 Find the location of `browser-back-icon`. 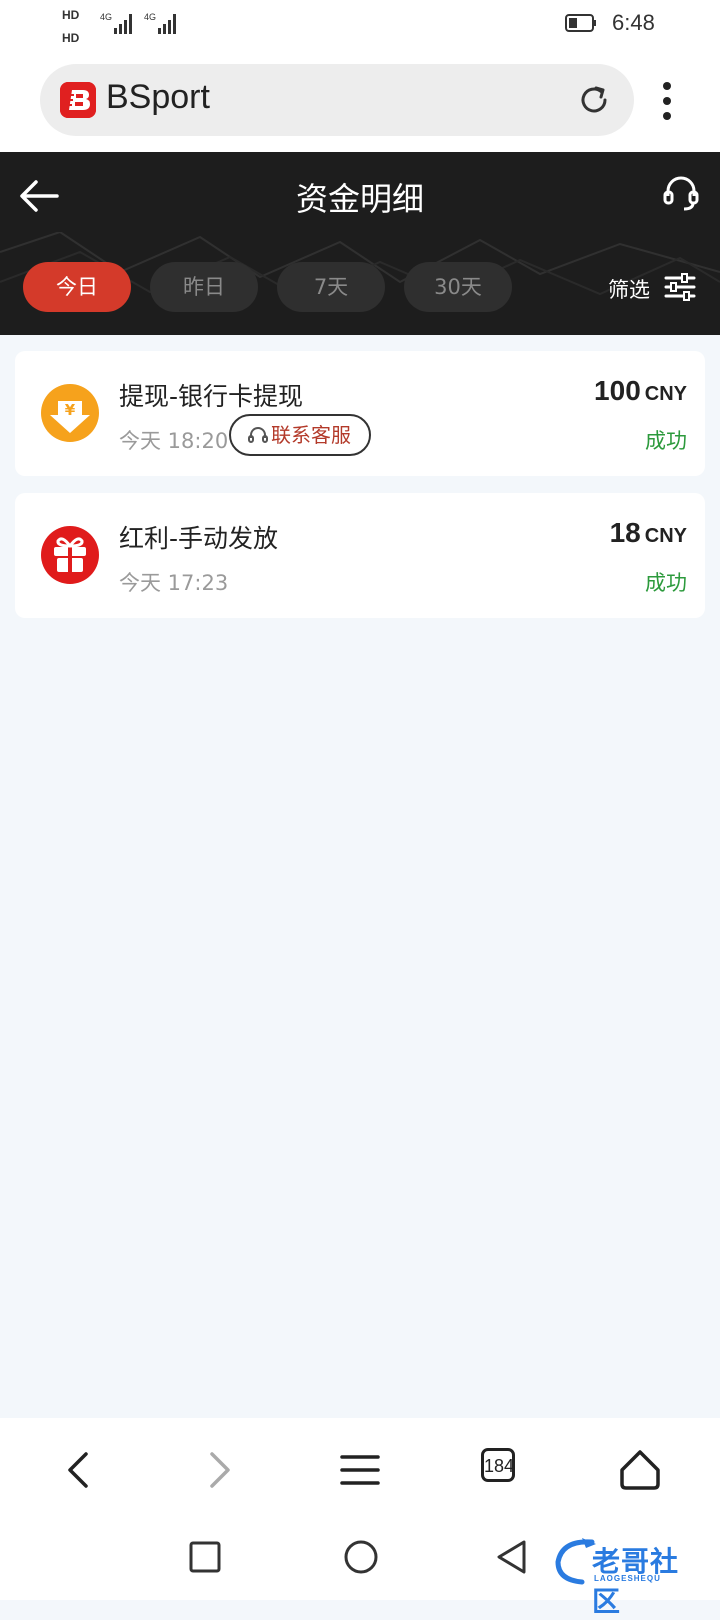

browser-back-icon is located at coordinates (80, 1470).